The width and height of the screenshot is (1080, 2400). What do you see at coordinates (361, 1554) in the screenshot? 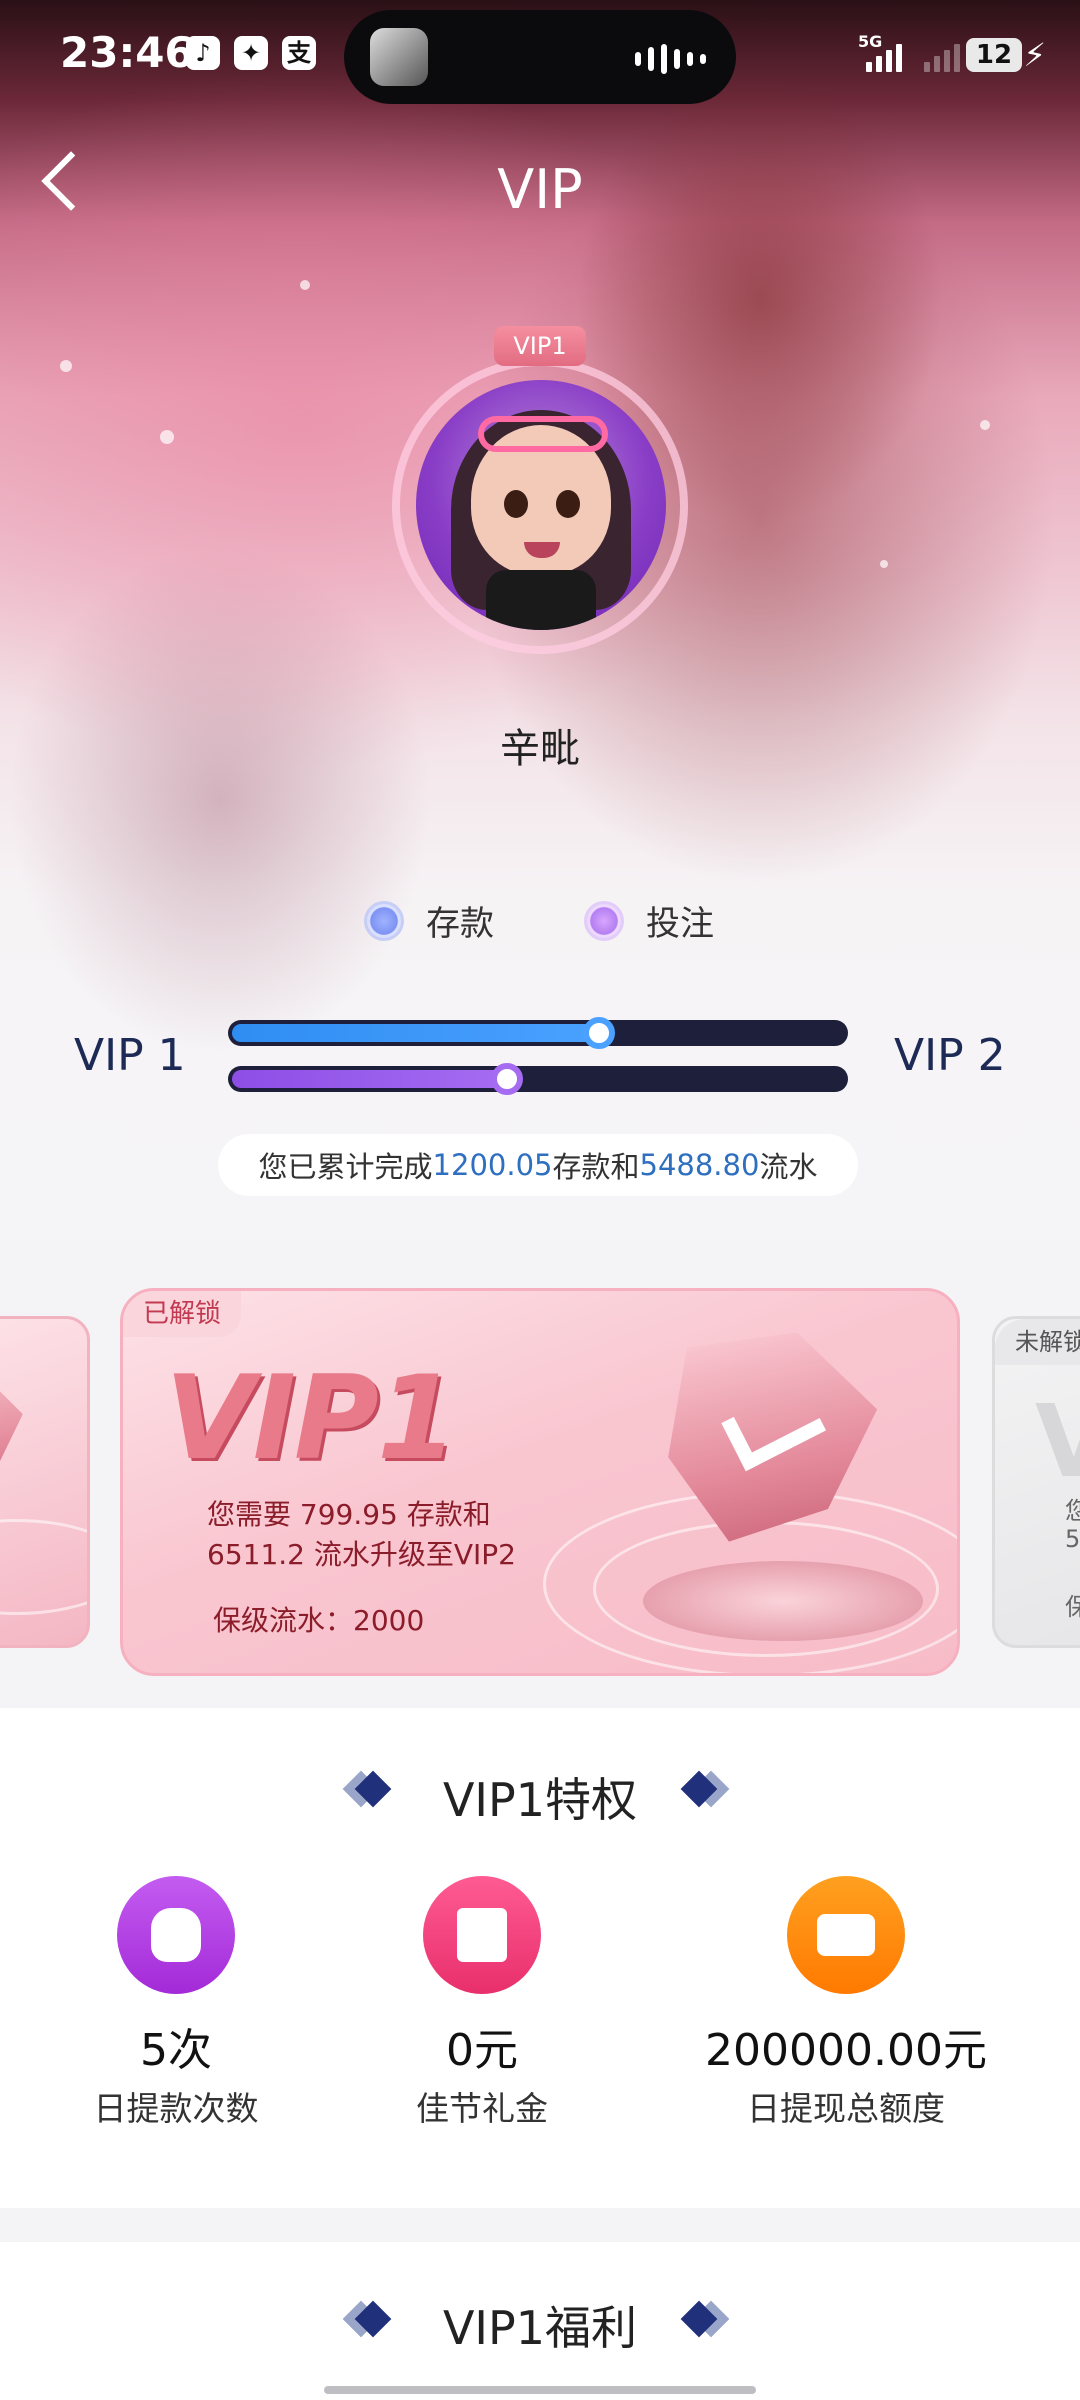
I see `upgrade-requirement-line2: 6511.2 流水升级至VIP2` at bounding box center [361, 1554].